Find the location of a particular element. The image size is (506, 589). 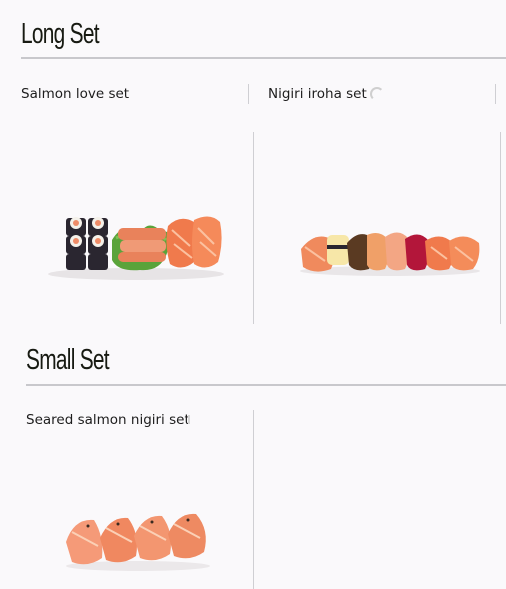

nigiri-iroha-set-photo is located at coordinates (390, 251).